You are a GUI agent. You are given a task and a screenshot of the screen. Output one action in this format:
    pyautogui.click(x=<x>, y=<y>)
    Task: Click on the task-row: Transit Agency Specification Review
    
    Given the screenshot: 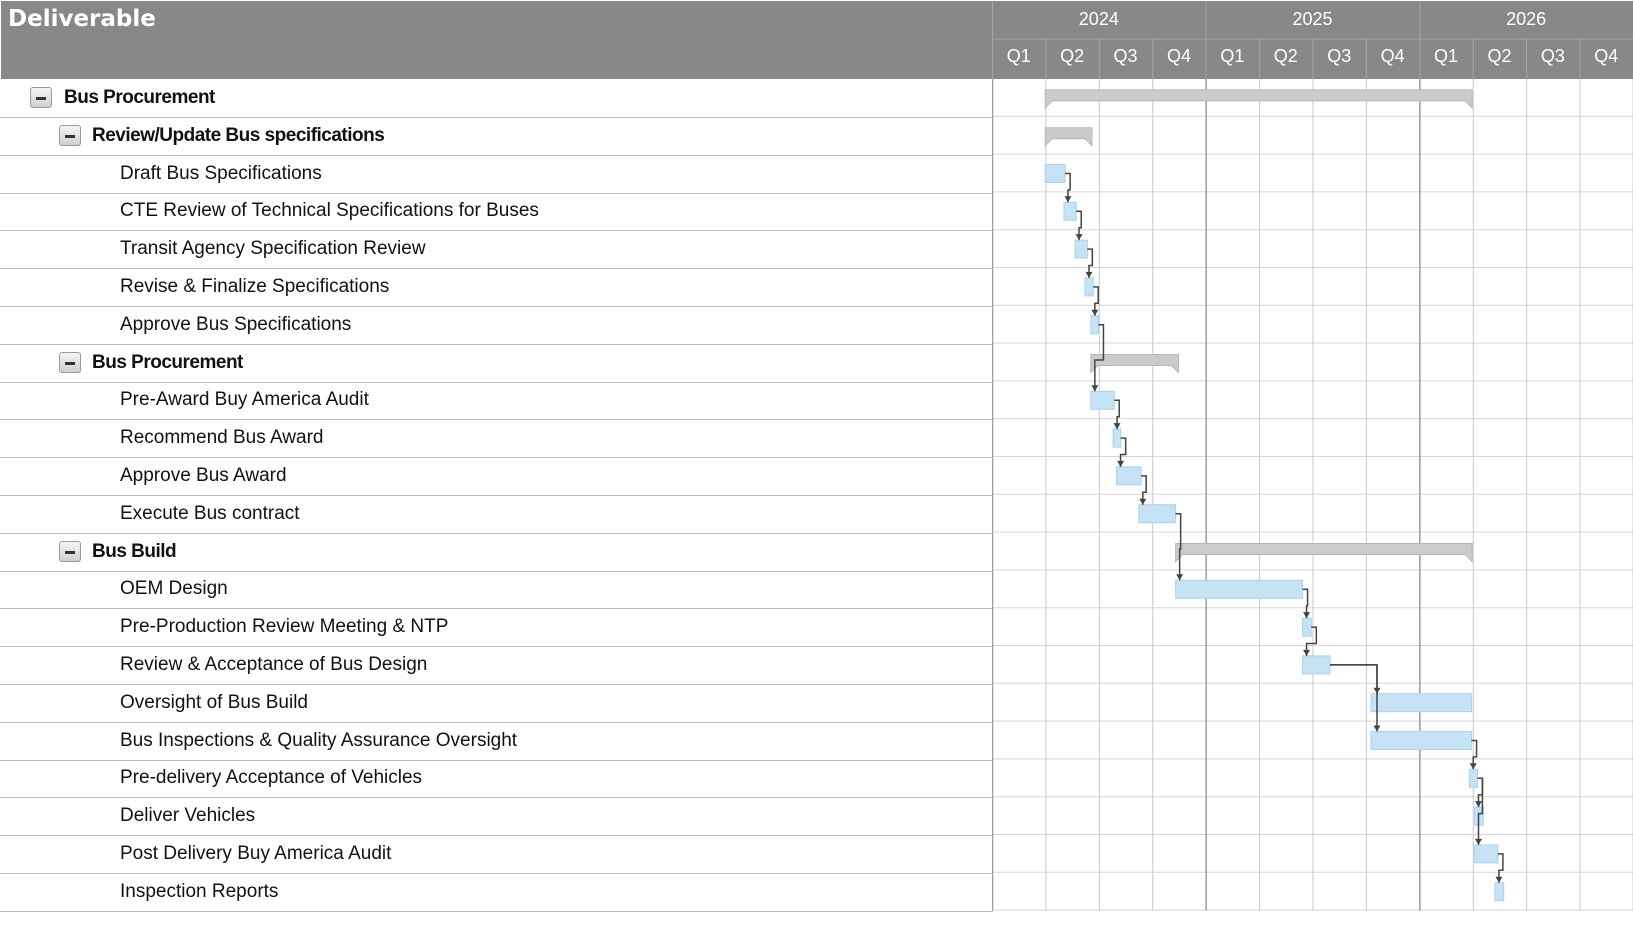 What is the action you would take?
    pyautogui.click(x=496, y=250)
    